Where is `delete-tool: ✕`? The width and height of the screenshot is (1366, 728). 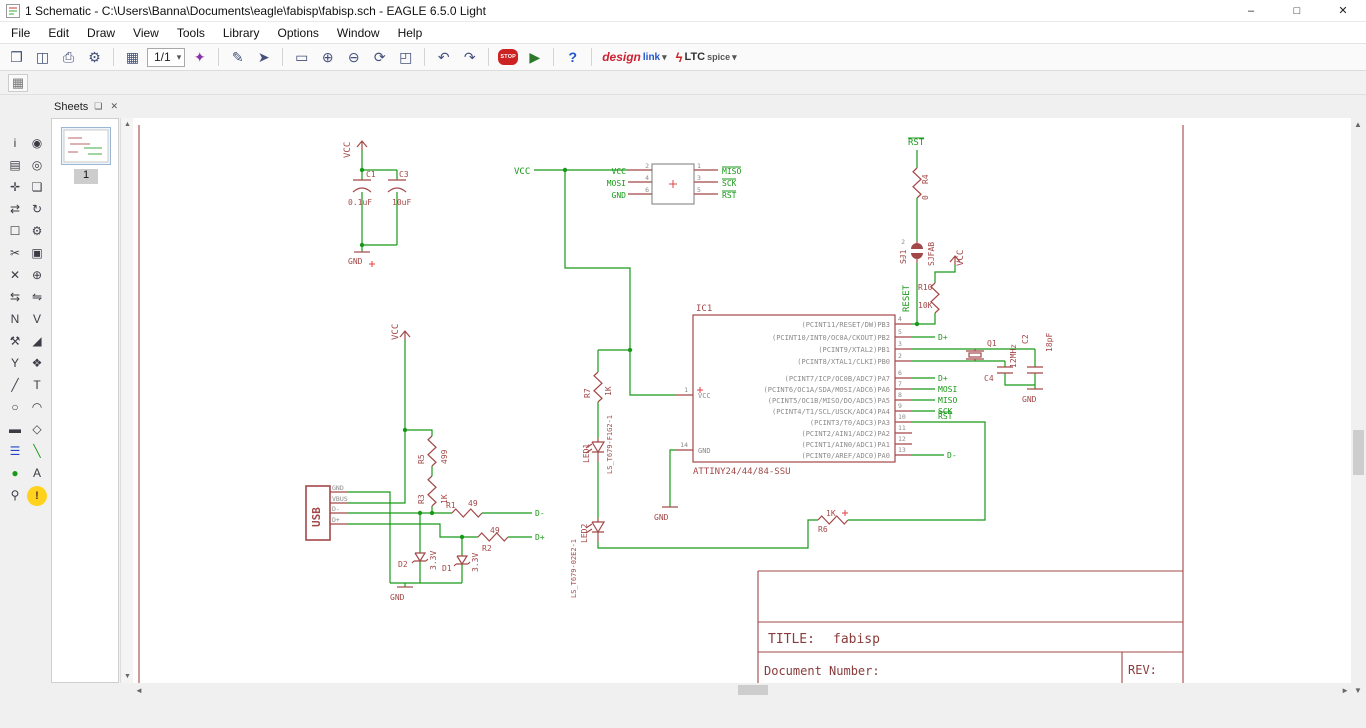 delete-tool: ✕ is located at coordinates (15, 275).